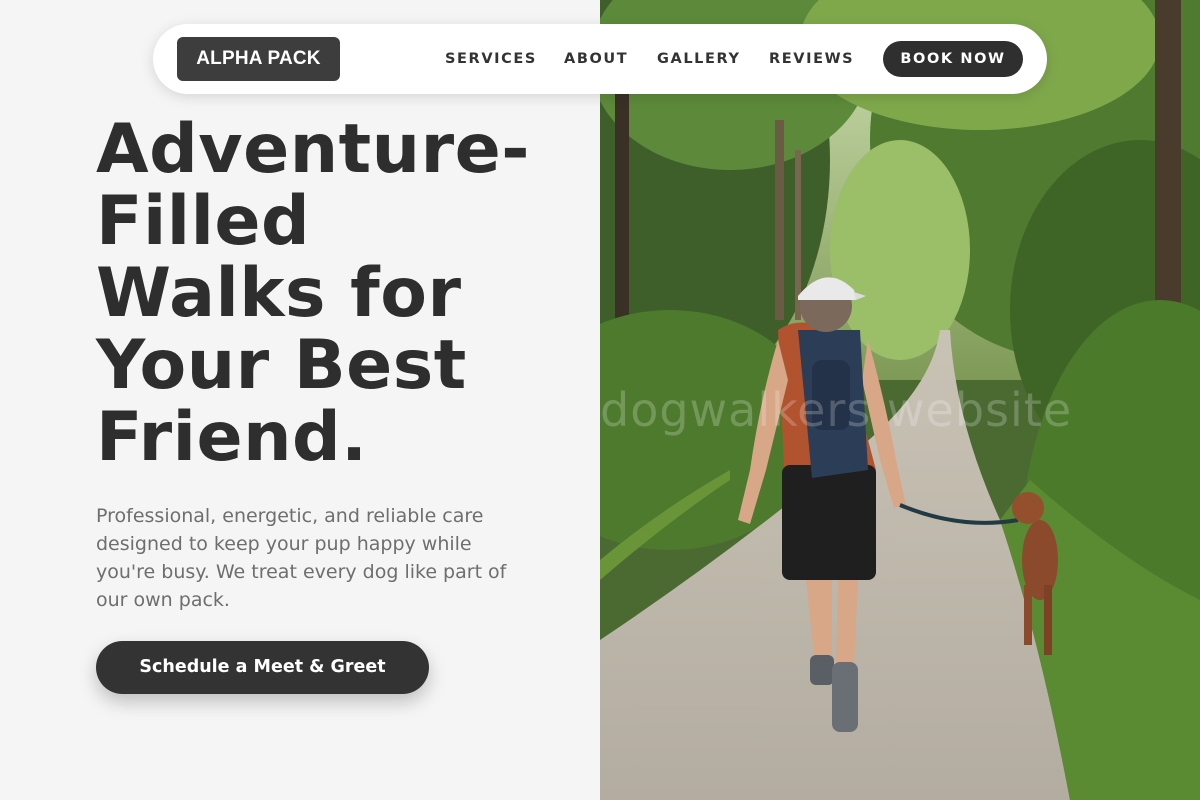 Image resolution: width=1200 pixels, height=800 pixels. What do you see at coordinates (279, 293) in the screenshot?
I see `headline-line: Walks for` at bounding box center [279, 293].